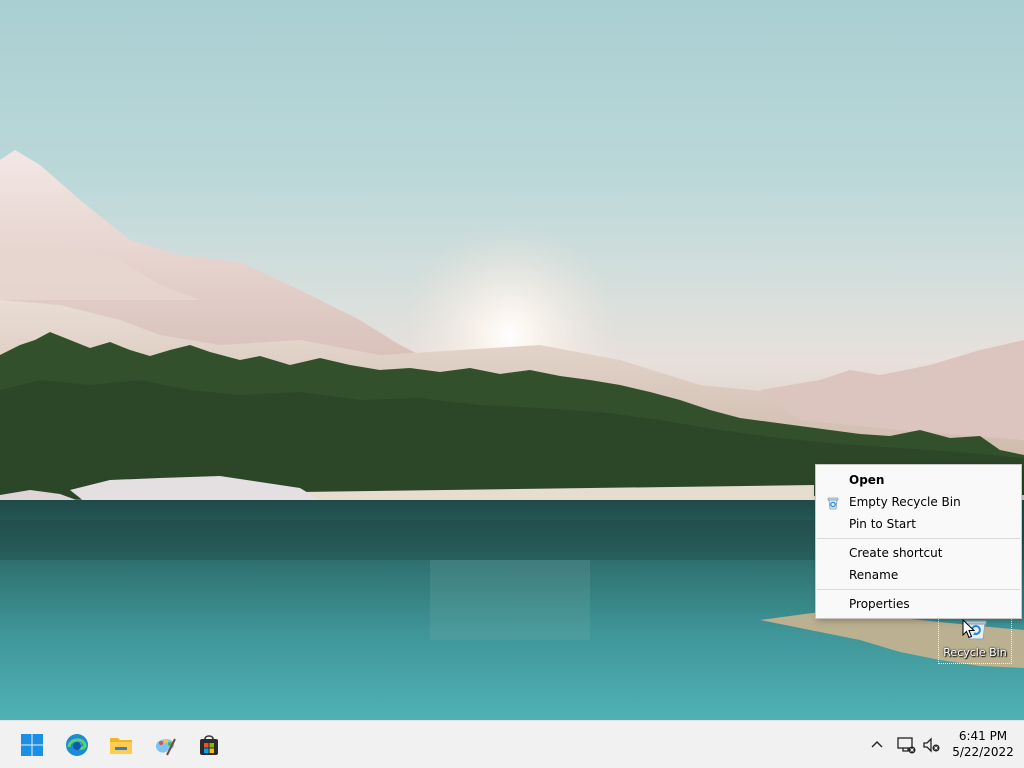 The image size is (1024, 768). I want to click on taskbar-clock: 6:41 PM 5/22/2022, so click(983, 744).